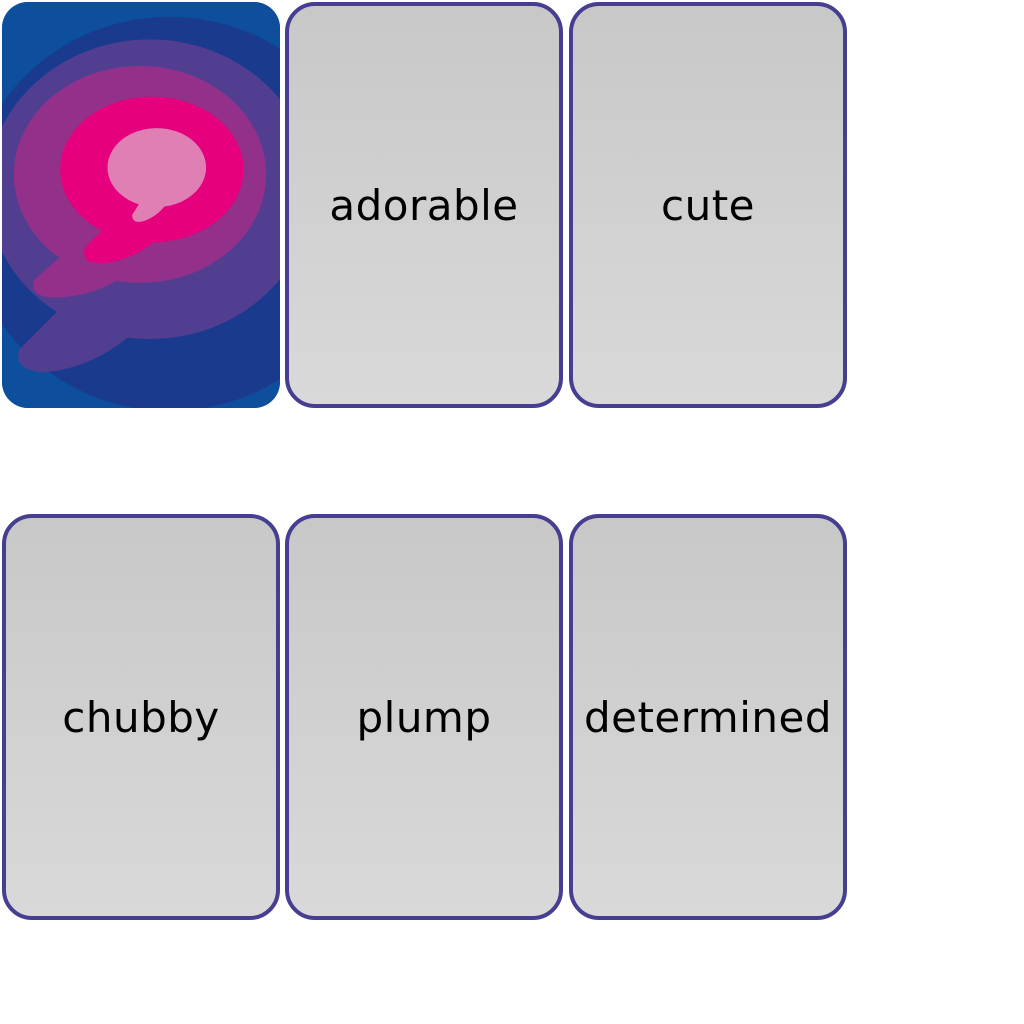 The width and height of the screenshot is (1024, 1024). I want to click on card-cute: cute, so click(708, 205).